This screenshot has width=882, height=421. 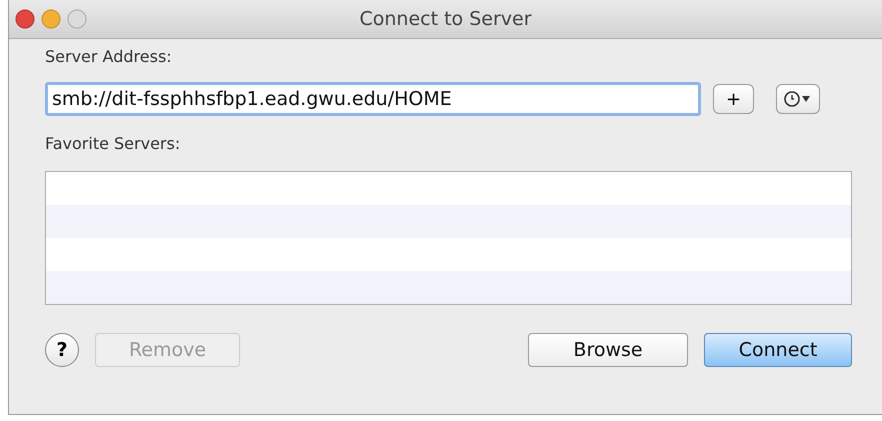 I want to click on close-icon, so click(x=25, y=19).